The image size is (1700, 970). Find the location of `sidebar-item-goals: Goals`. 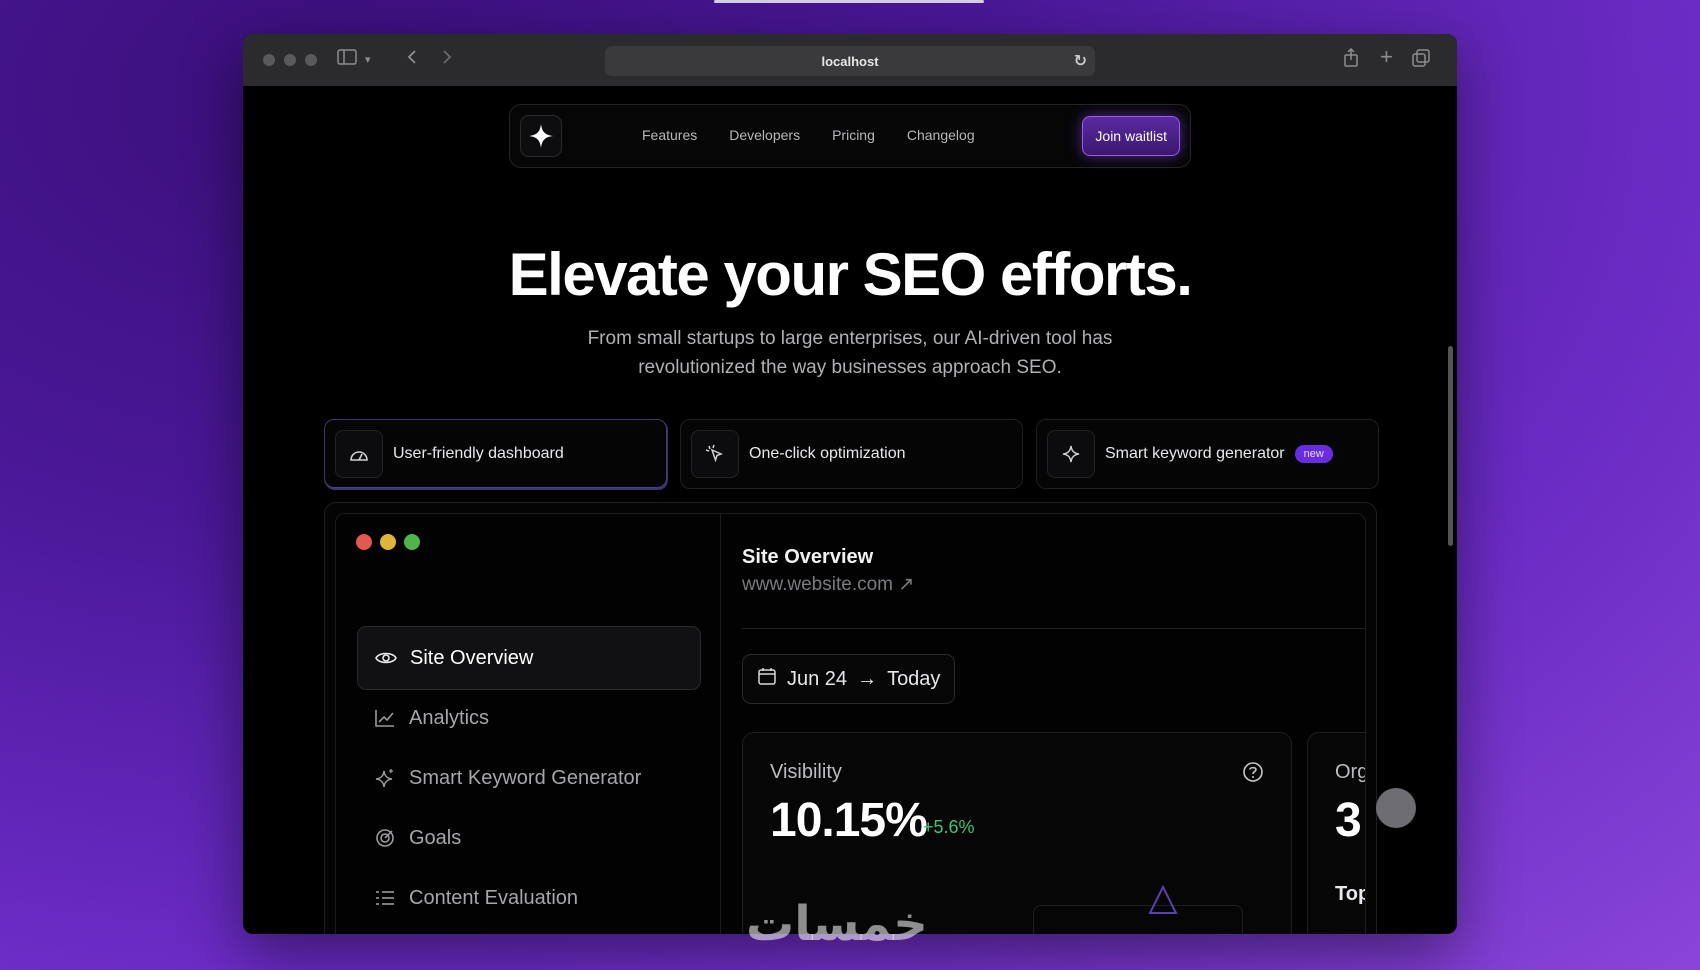

sidebar-item-goals: Goals is located at coordinates (529, 838).